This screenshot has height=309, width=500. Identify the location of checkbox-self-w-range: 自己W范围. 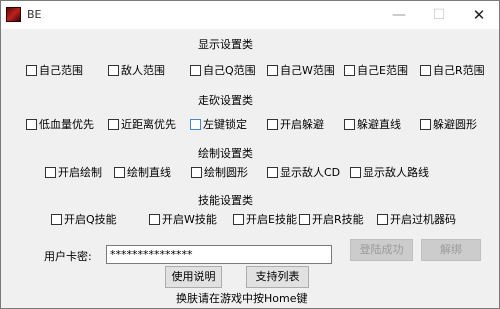
(301, 71).